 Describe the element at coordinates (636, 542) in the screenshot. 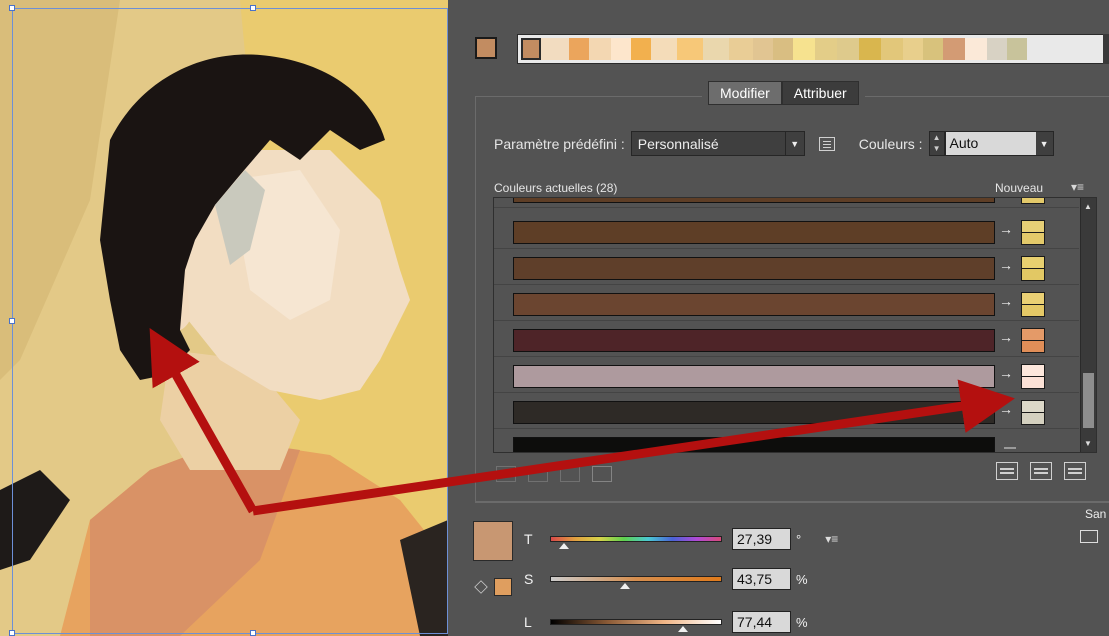

I see `hue-slider` at that location.